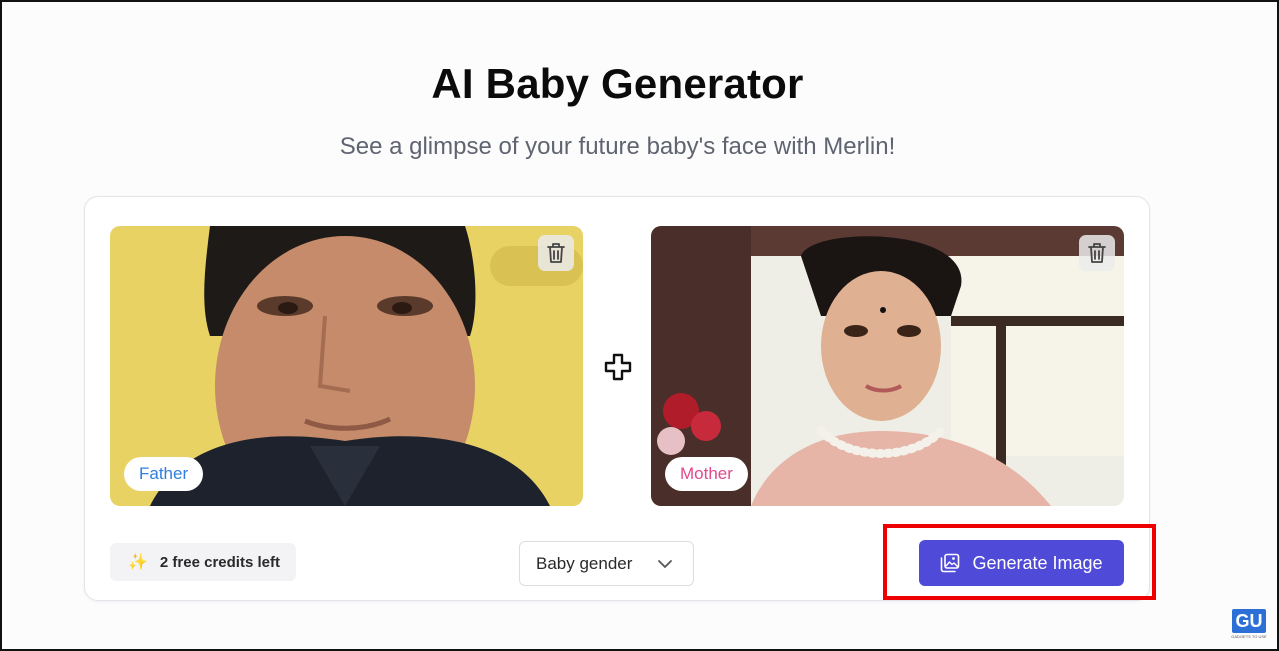 The height and width of the screenshot is (651, 1279). Describe the element at coordinates (665, 563) in the screenshot. I see `chevron-down-icon` at that location.